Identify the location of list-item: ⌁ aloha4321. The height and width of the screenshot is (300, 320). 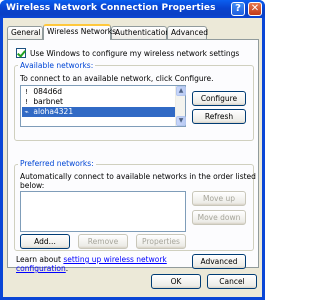
(98, 112).